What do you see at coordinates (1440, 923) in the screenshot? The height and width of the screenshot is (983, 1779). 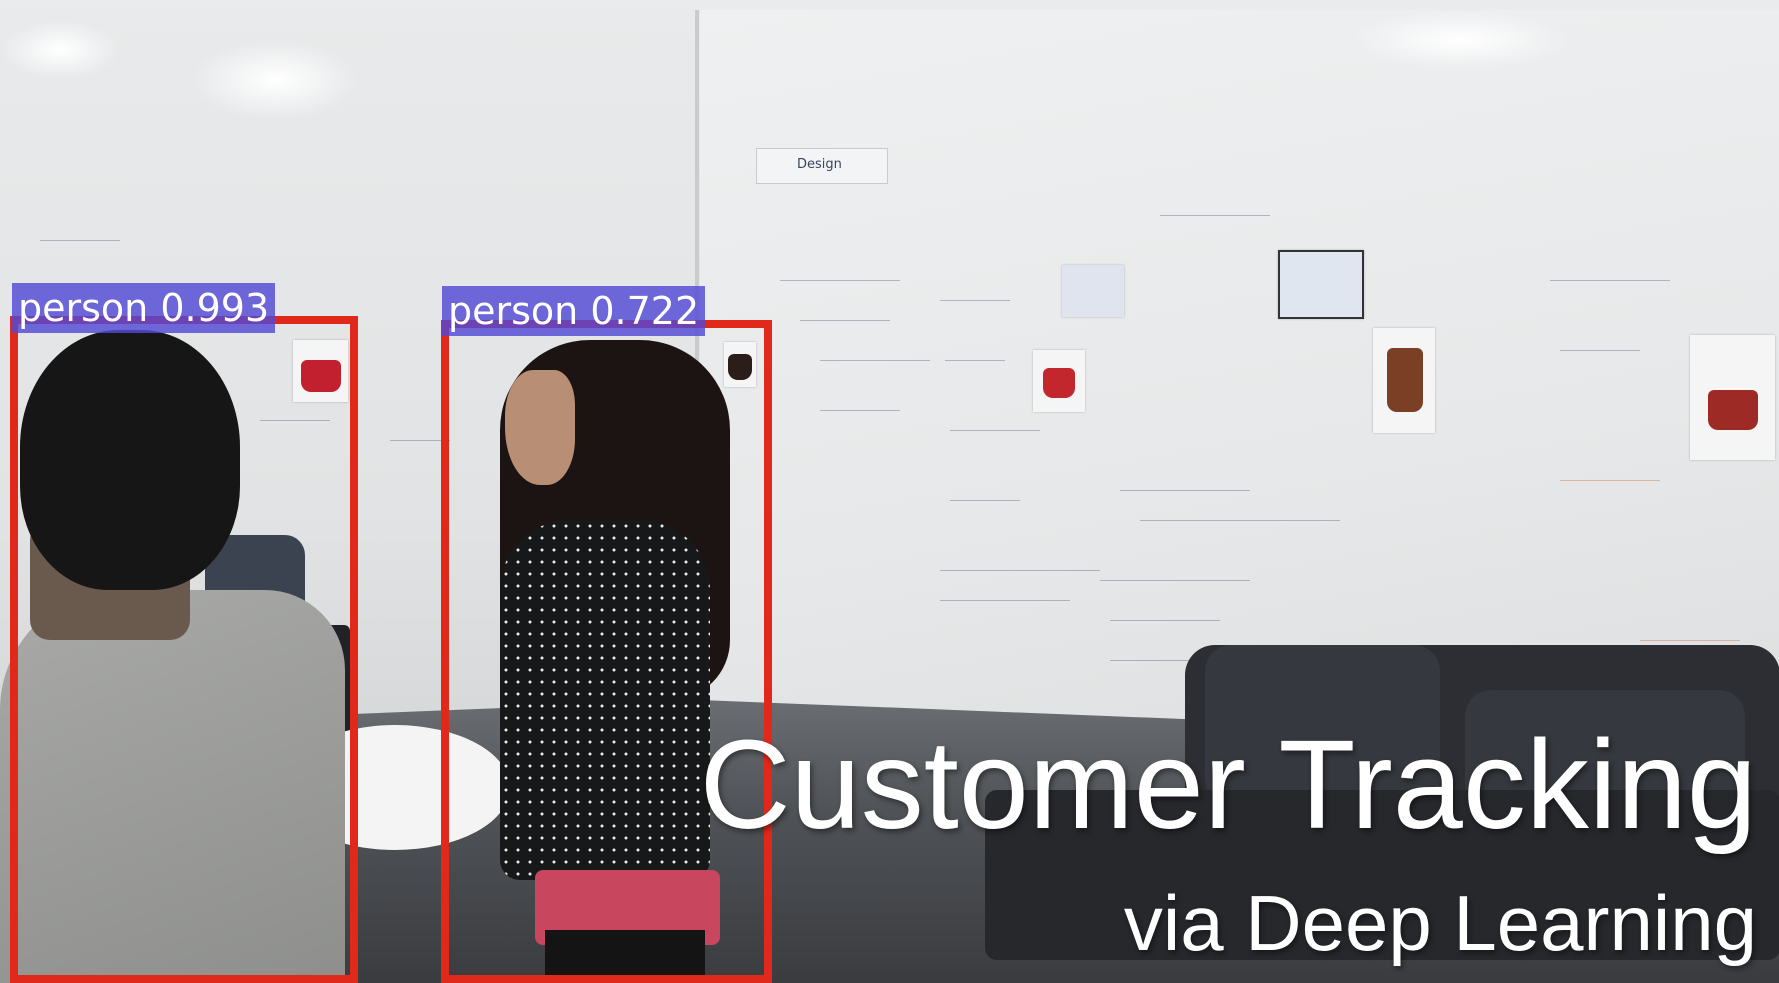 I see `overlay-subtitle: via Deep Learning` at bounding box center [1440, 923].